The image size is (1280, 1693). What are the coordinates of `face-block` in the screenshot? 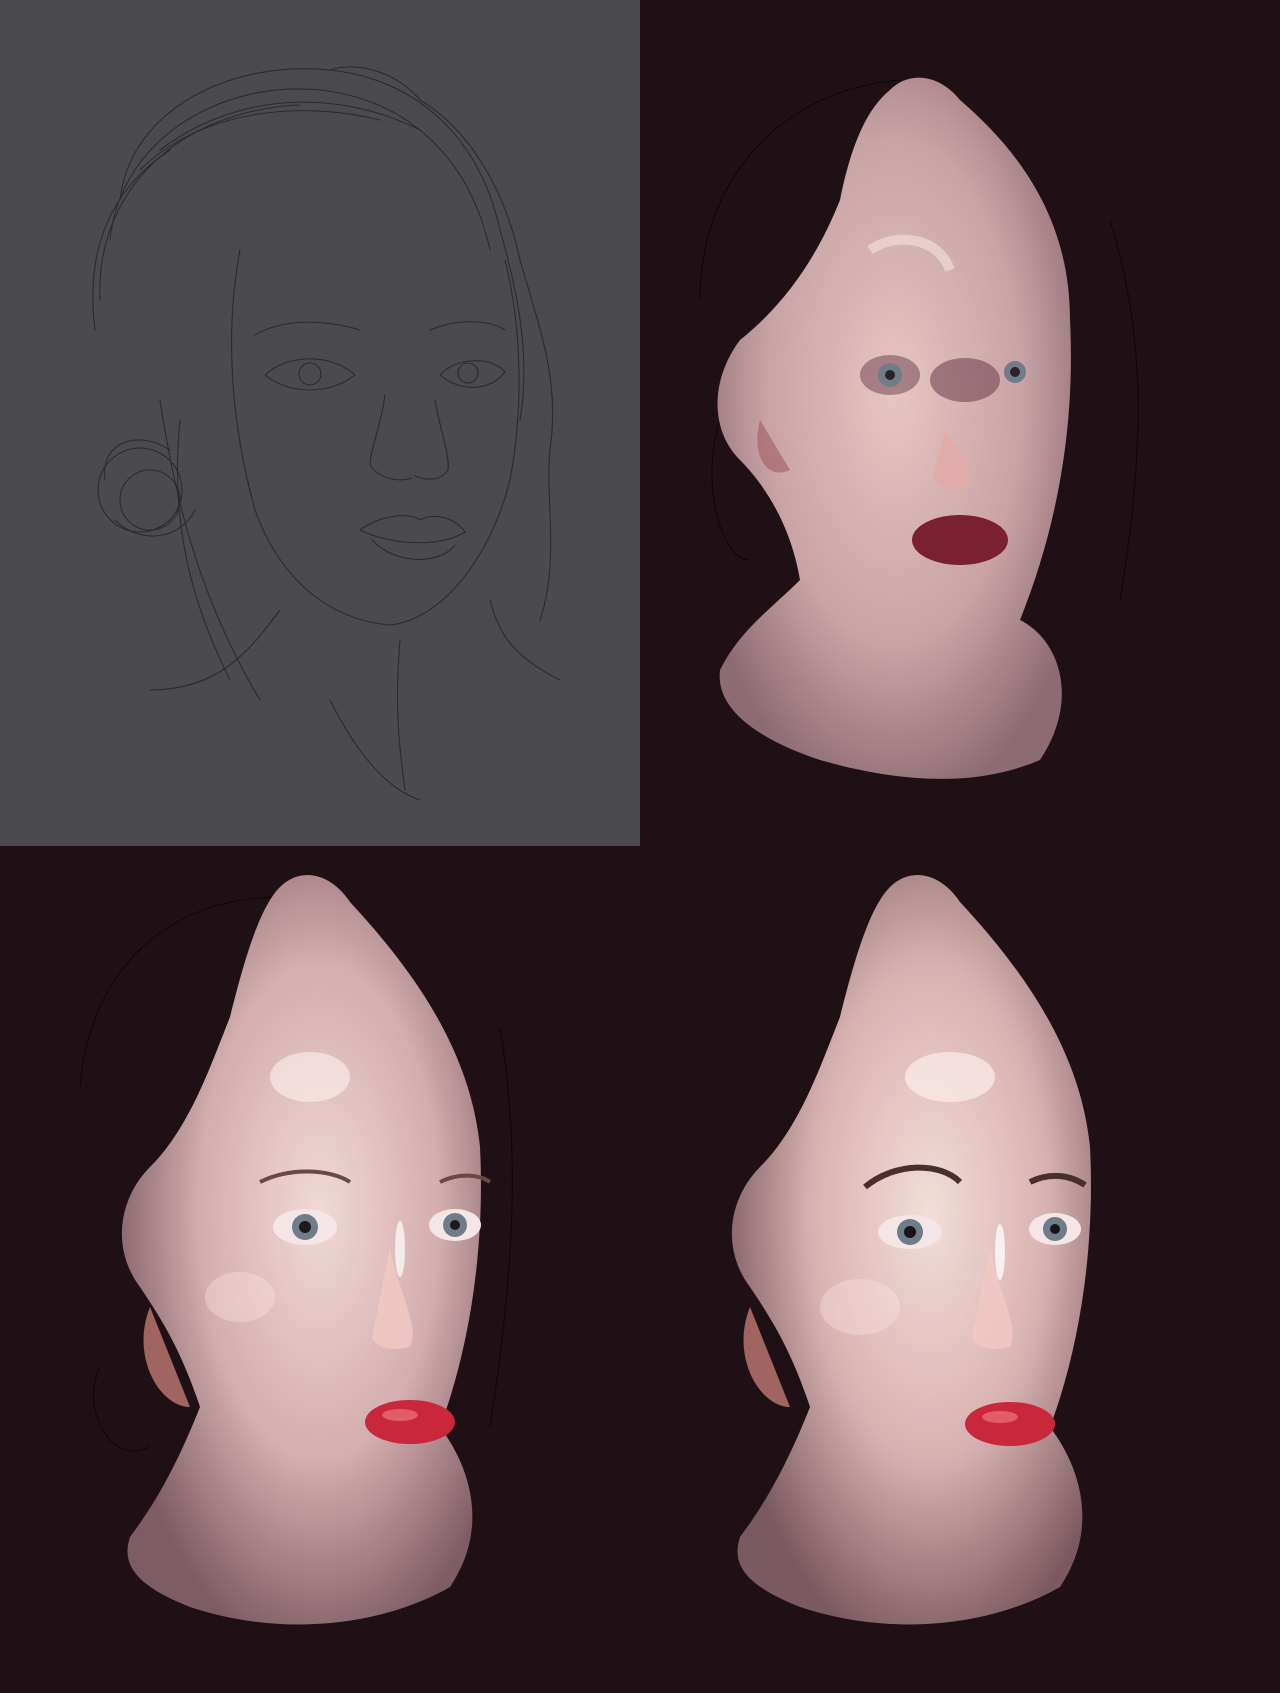 It's located at (894, 428).